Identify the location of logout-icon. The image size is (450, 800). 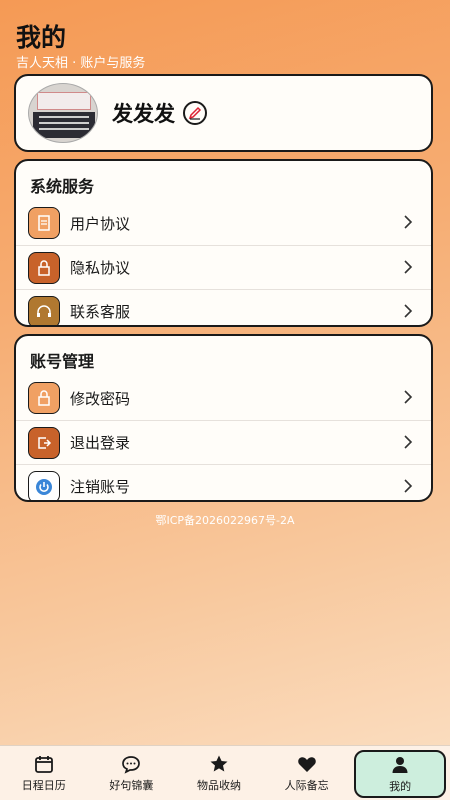
(44, 442).